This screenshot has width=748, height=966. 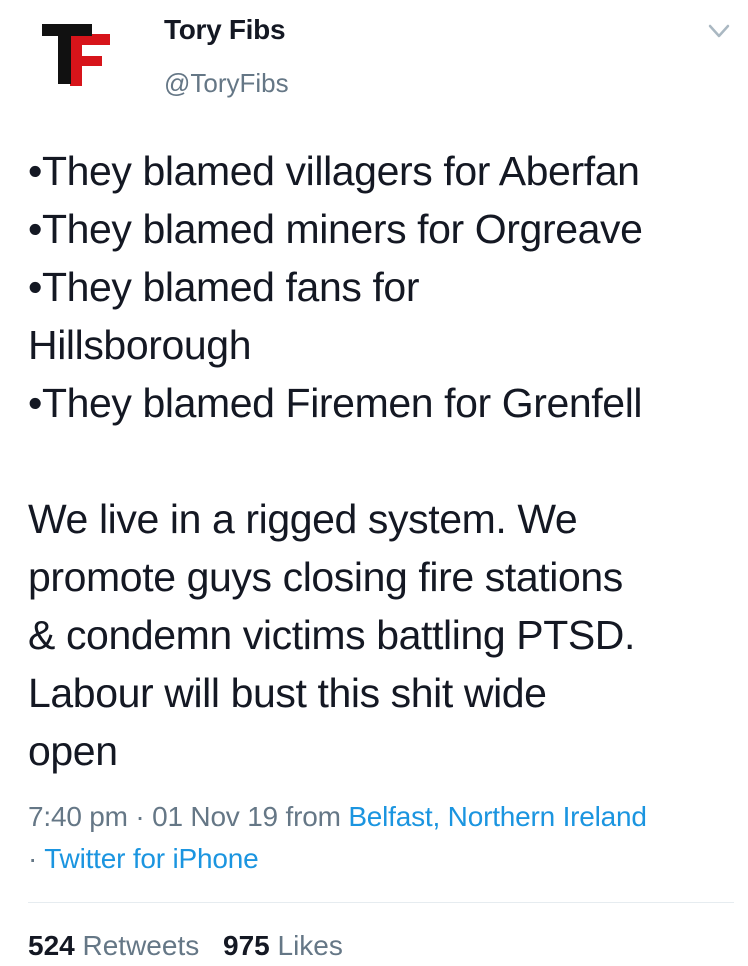 What do you see at coordinates (317, 816) in the screenshot?
I see `from-label: from` at bounding box center [317, 816].